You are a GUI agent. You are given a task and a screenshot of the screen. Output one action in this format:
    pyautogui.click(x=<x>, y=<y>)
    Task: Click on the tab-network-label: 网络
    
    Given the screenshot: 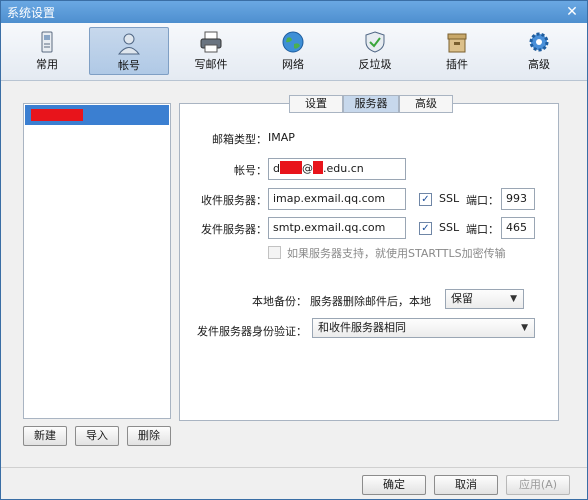 What is the action you would take?
    pyautogui.click(x=293, y=64)
    